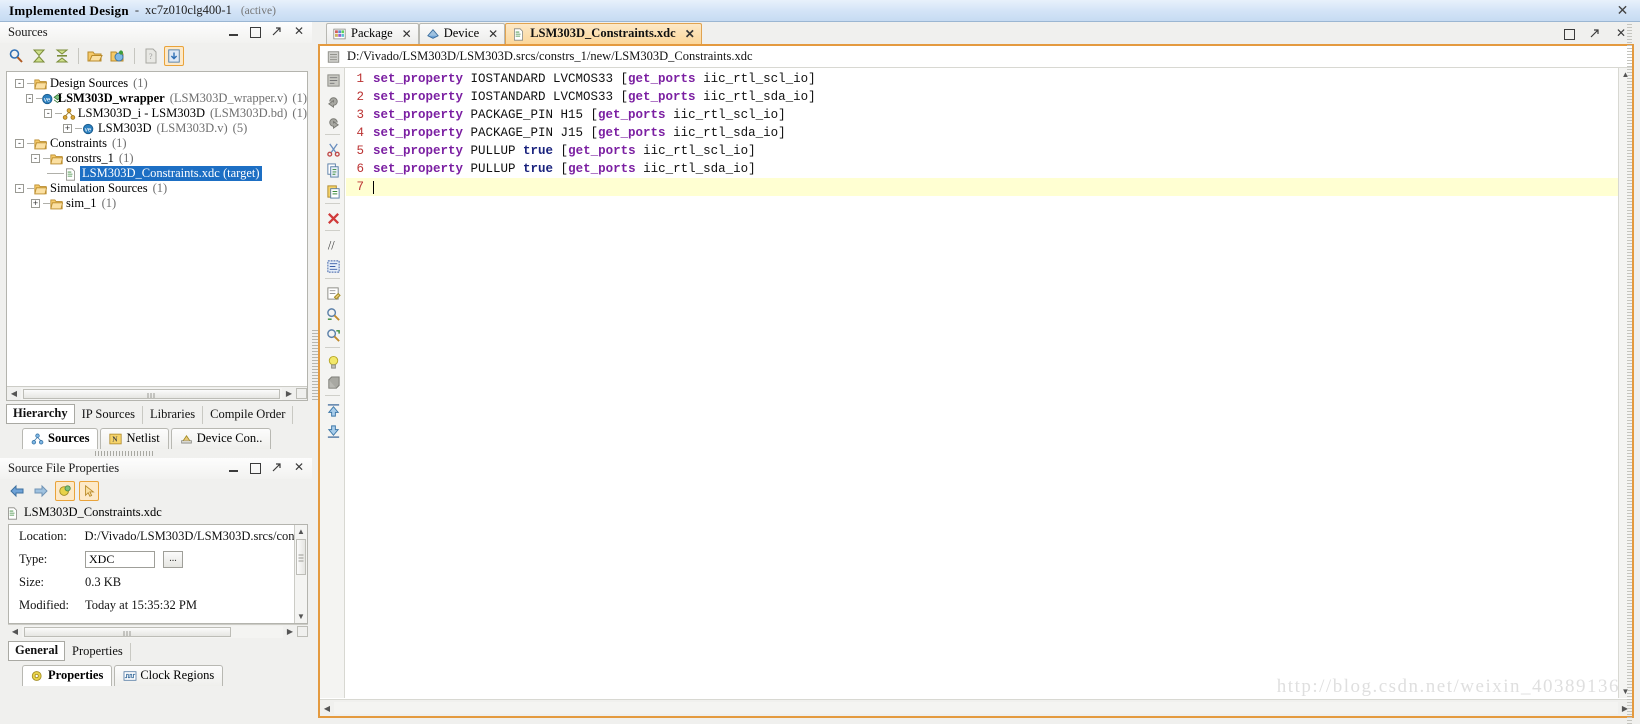  What do you see at coordinates (248, 415) in the screenshot?
I see `tab-compile-order: Compile Order` at bounding box center [248, 415].